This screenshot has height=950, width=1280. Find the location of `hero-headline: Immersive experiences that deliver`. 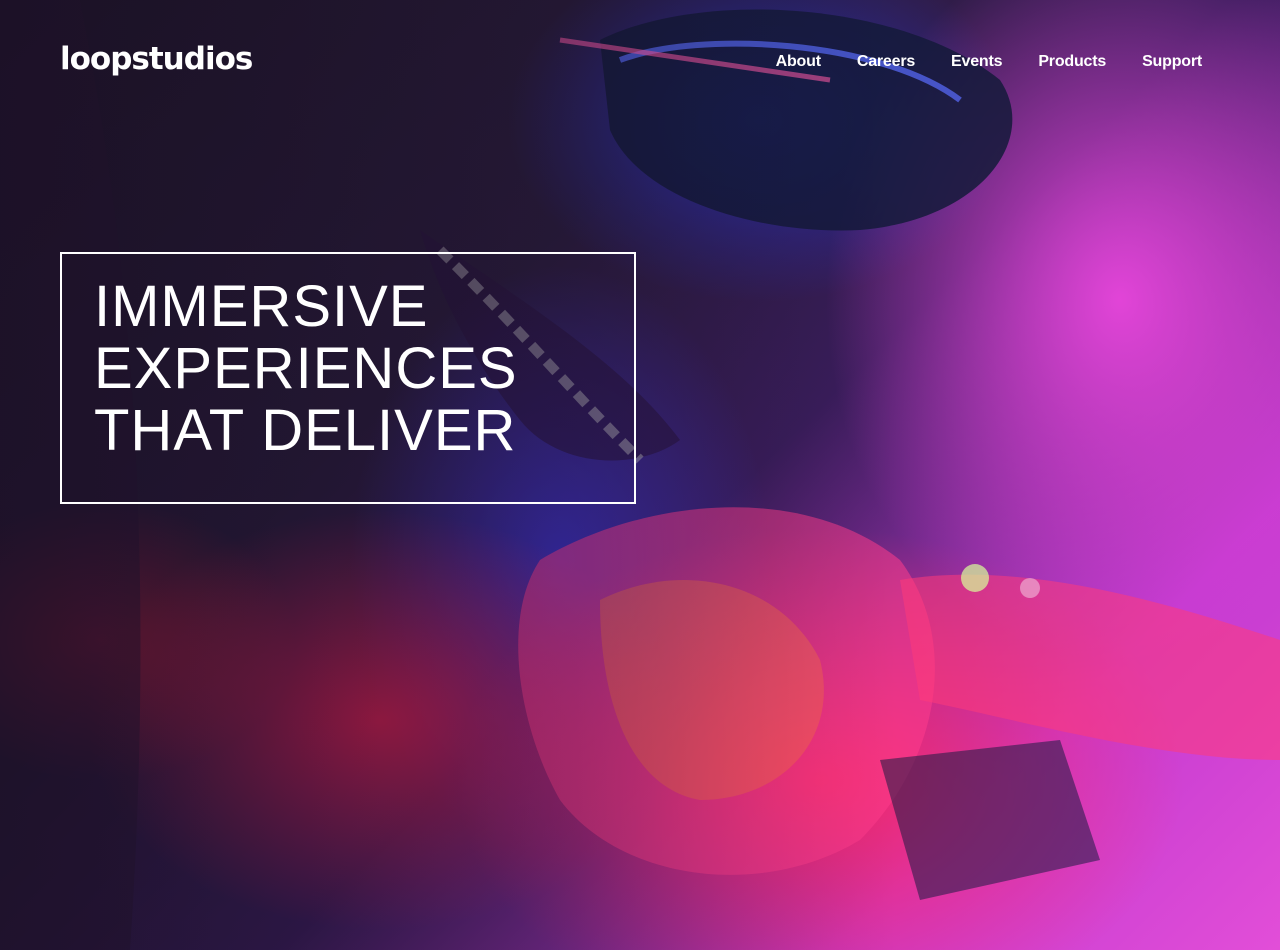

hero-headline: Immersive experiences that deliver is located at coordinates (306, 368).